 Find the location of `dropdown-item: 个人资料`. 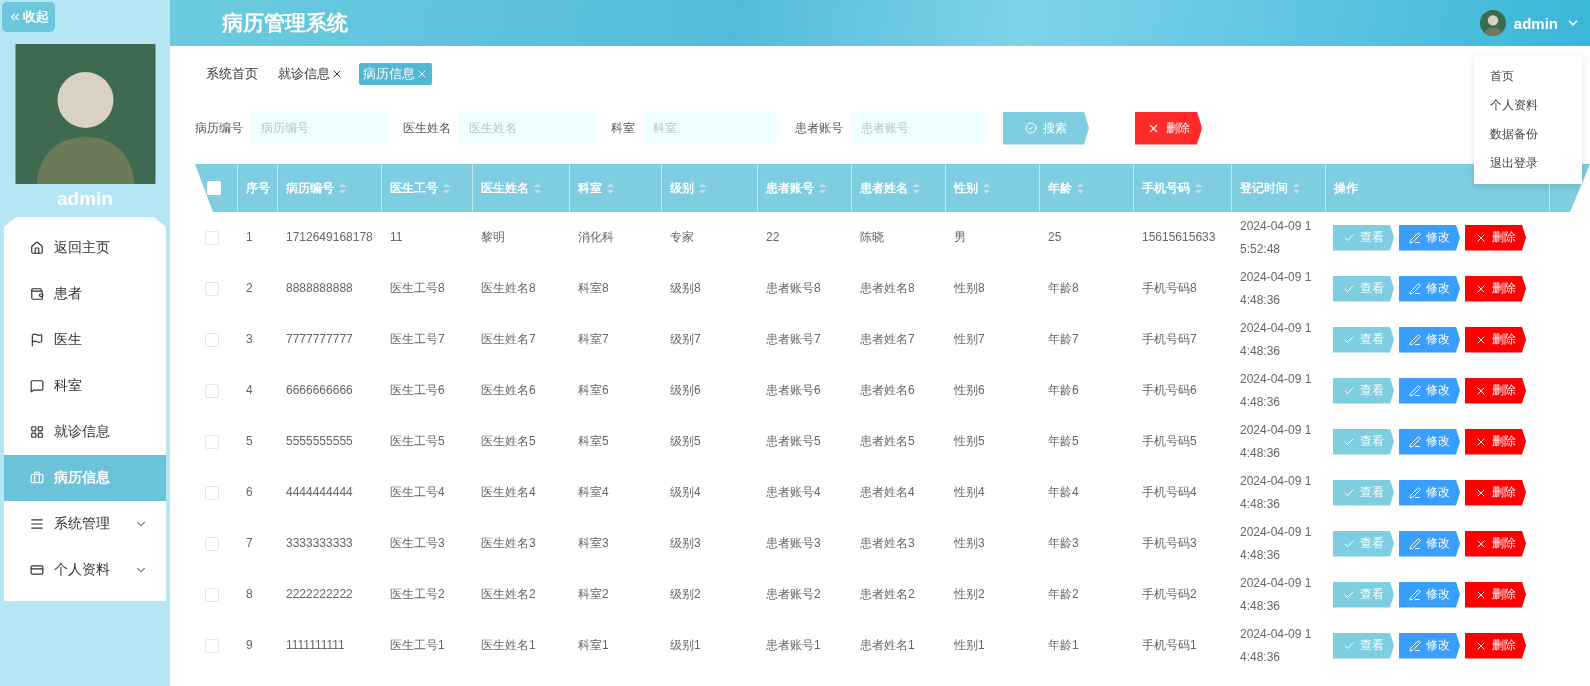

dropdown-item: 个人资料 is located at coordinates (1528, 105).